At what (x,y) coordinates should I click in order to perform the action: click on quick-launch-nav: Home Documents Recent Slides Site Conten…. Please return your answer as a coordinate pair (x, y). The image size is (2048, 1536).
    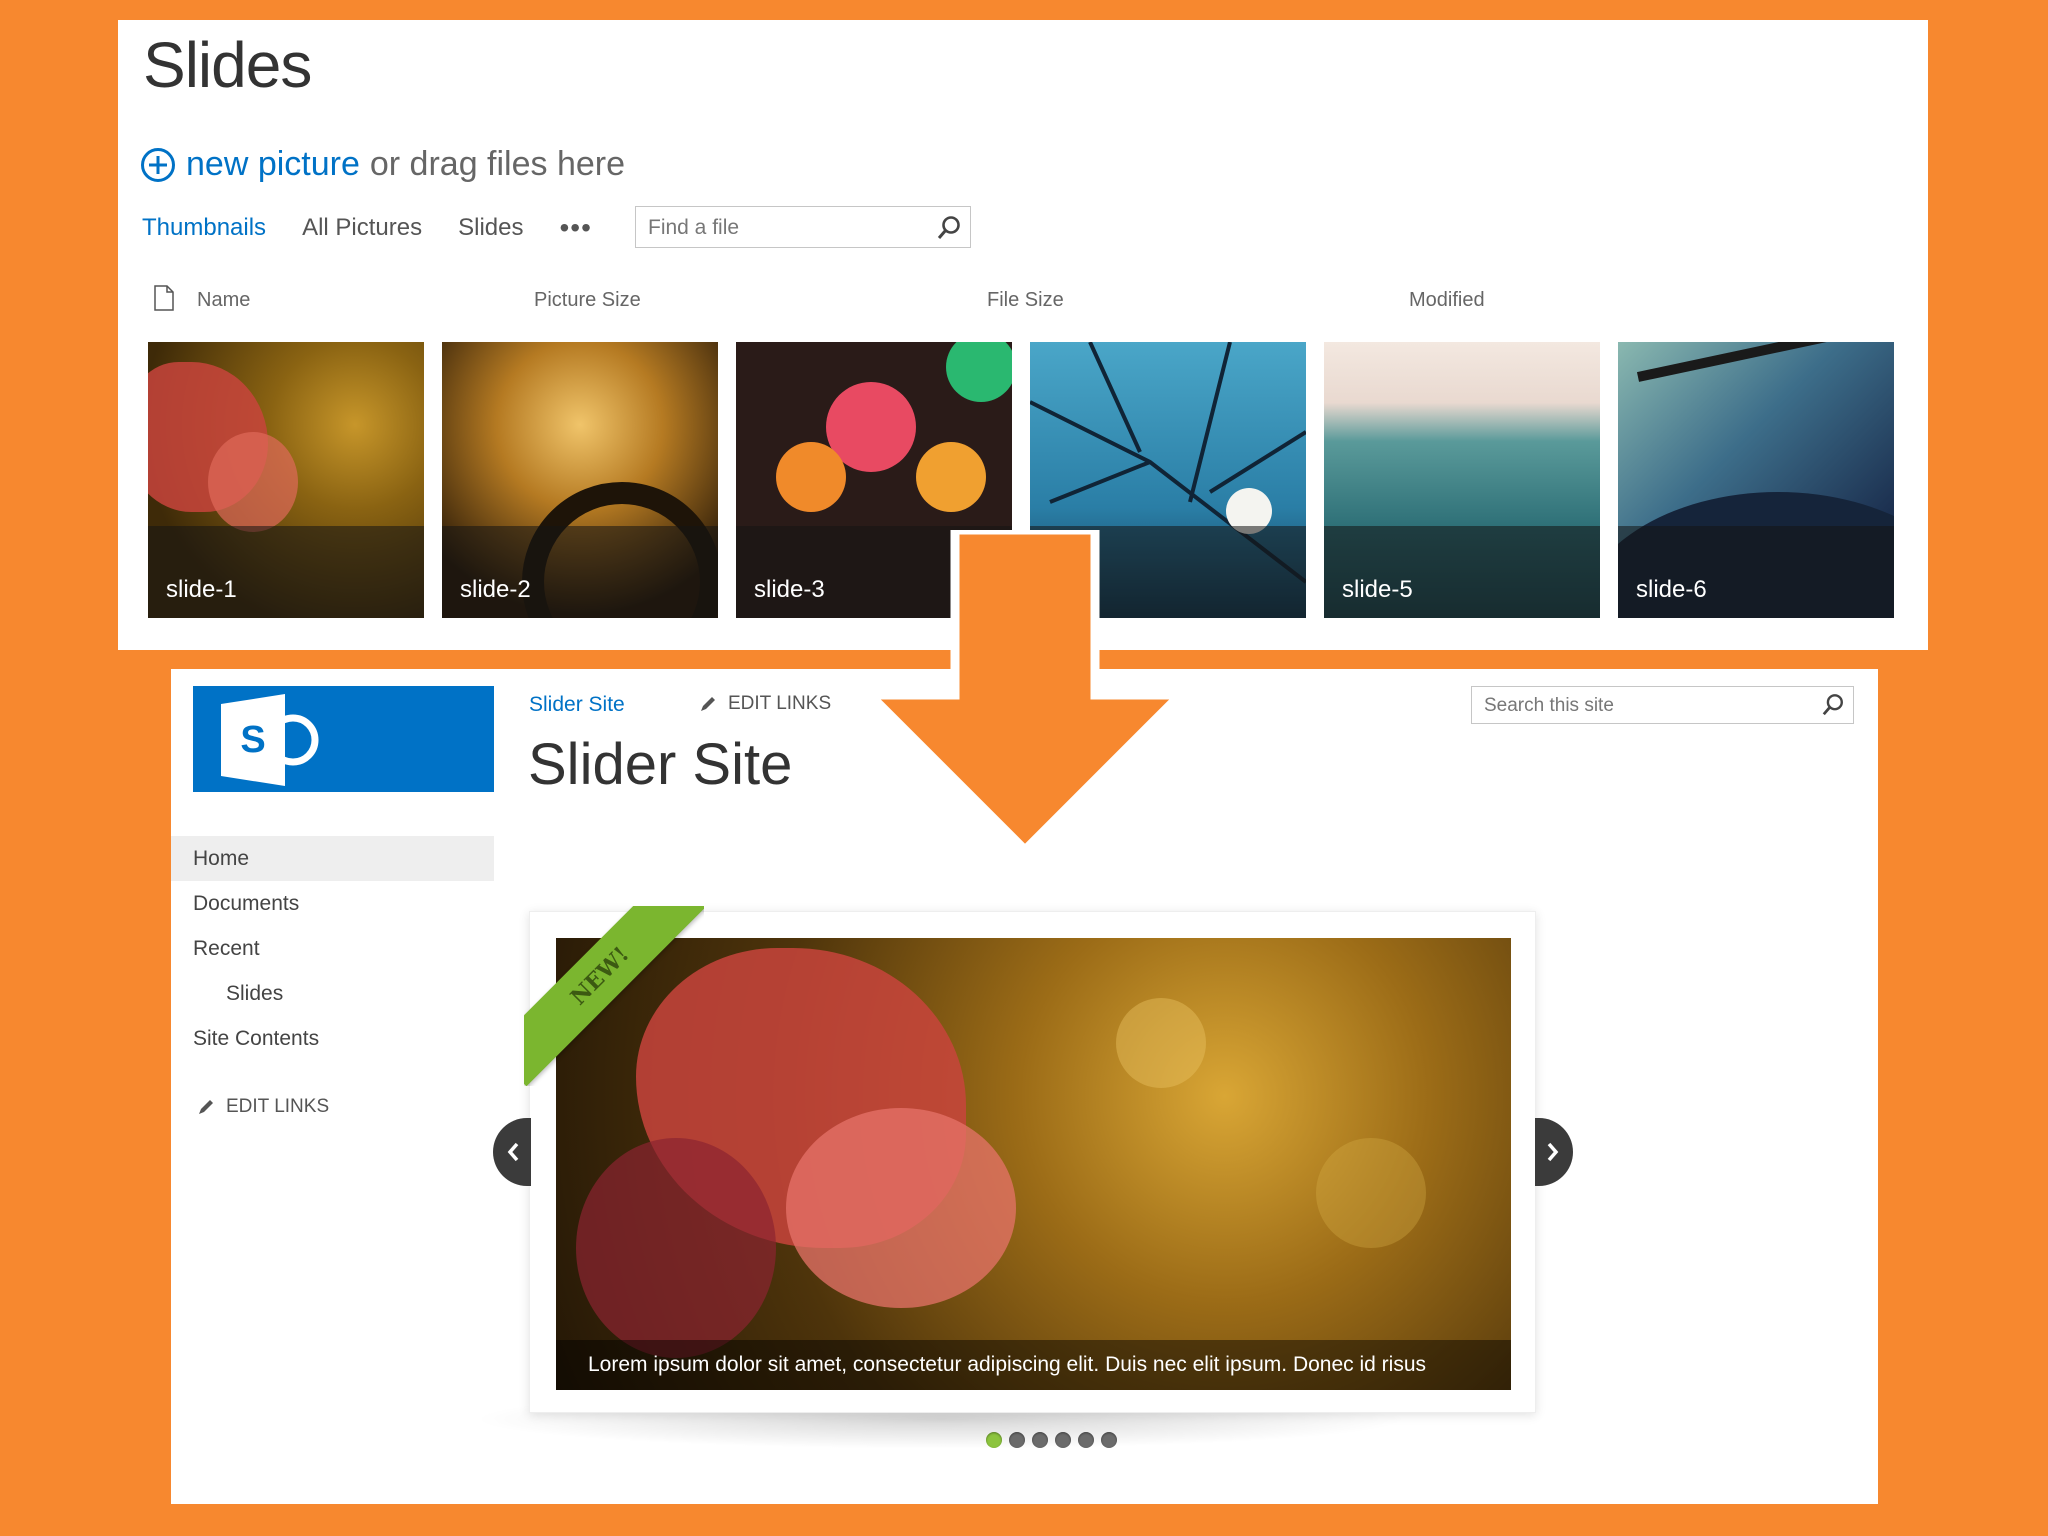
    Looking at the image, I should click on (332, 948).